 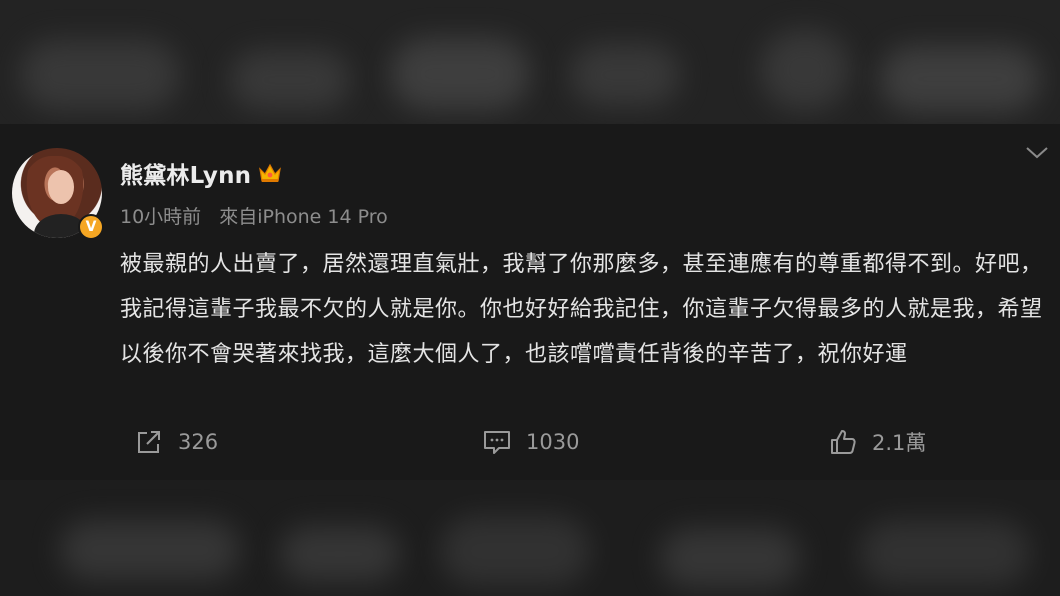 I want to click on username: 熊黛林Lynn, so click(x=185, y=173).